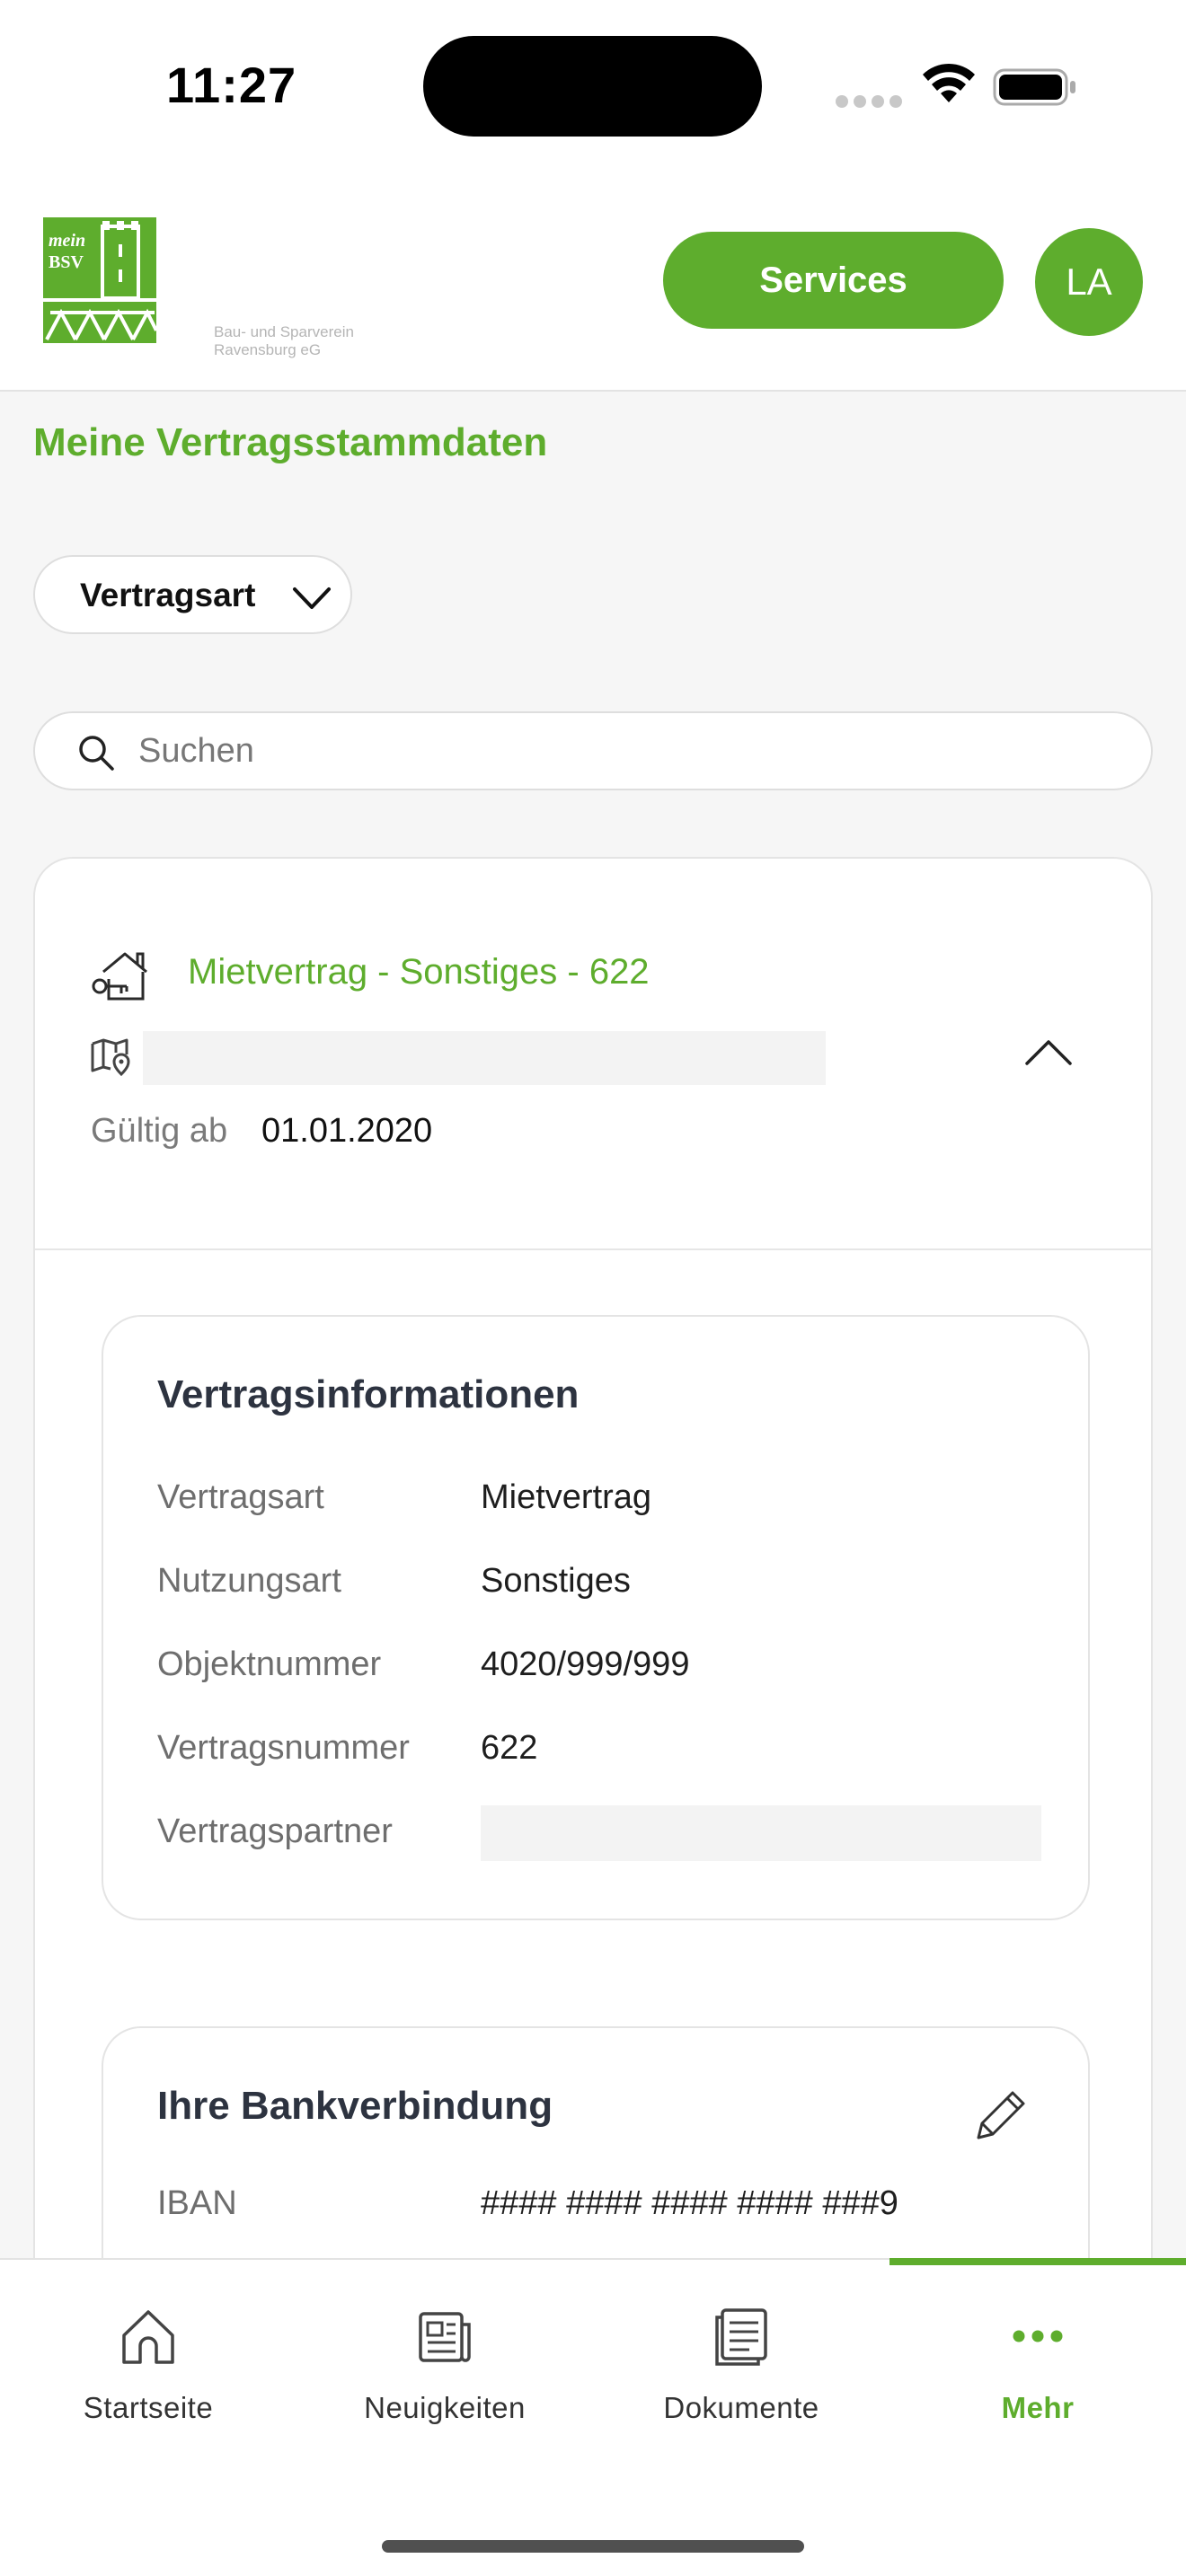 The image size is (1186, 2576). I want to click on tab-label: Startseite, so click(148, 2407).